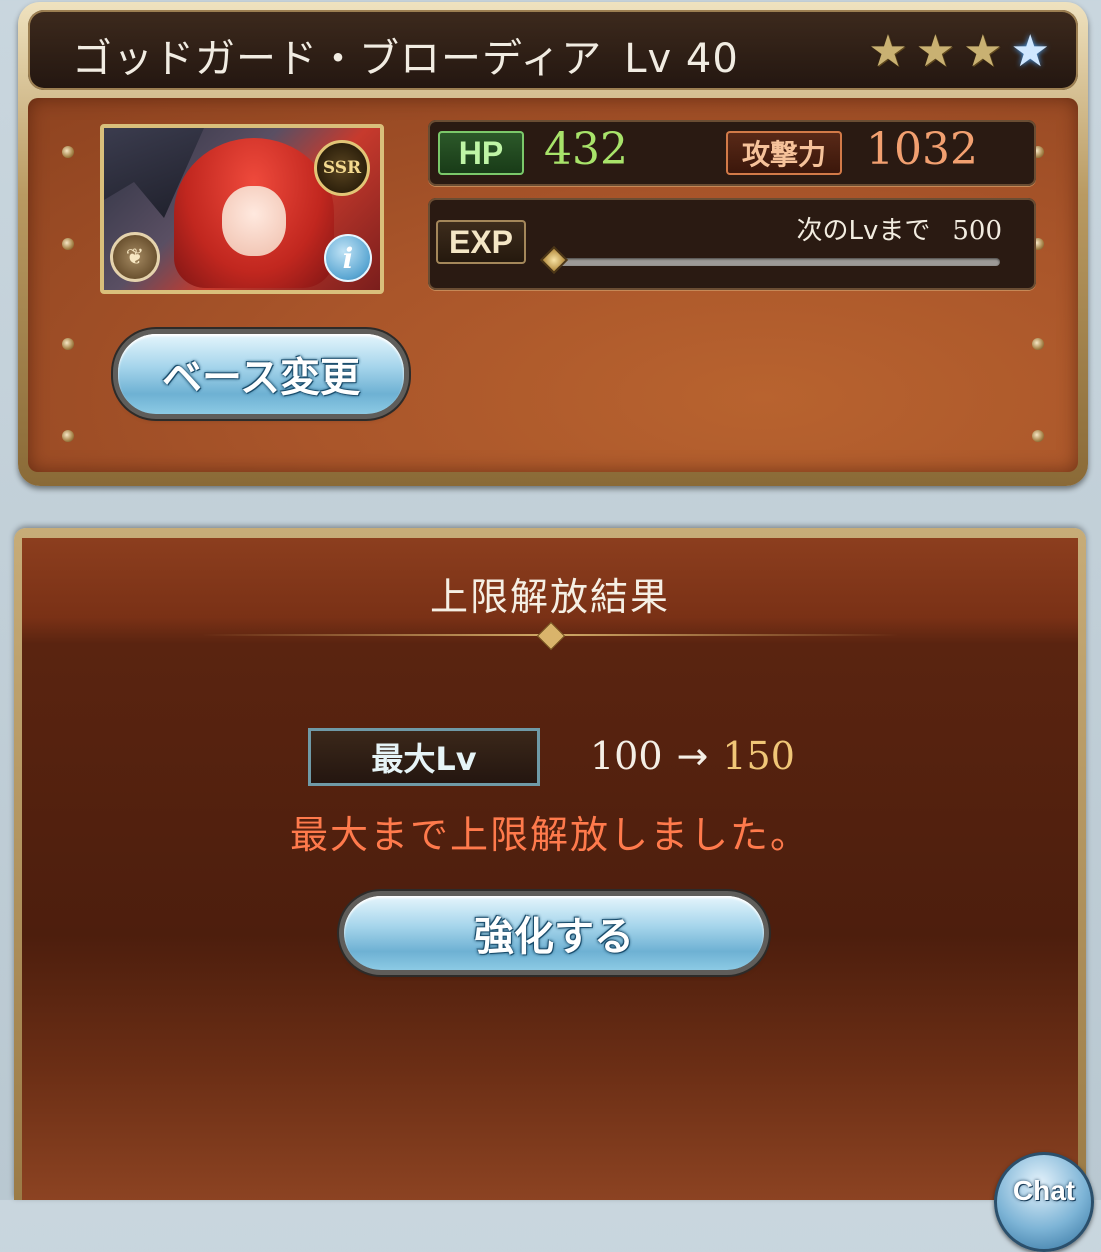 This screenshot has height=1252, width=1101. I want to click on rarity-stars: ★ ★ ★ ★, so click(959, 52).